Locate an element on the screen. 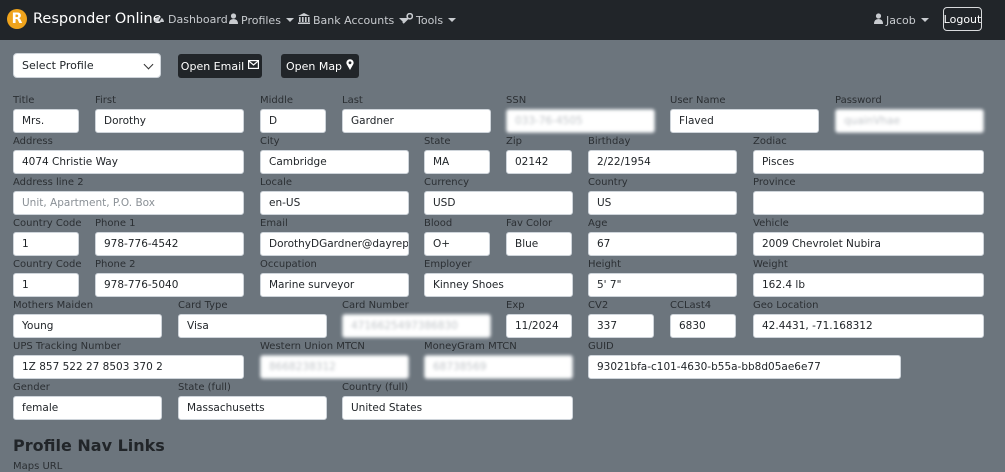 This screenshot has height=472, width=1005. open-email-button: Open Email is located at coordinates (220, 66).